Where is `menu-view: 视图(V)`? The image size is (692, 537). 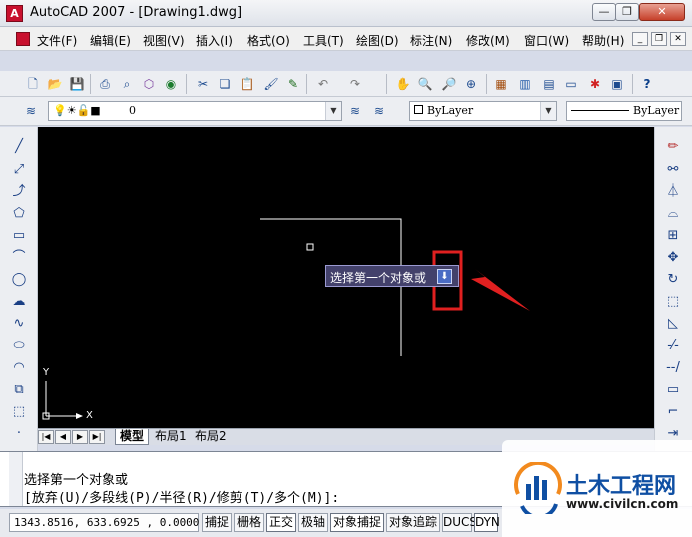 menu-view: 视图(V) is located at coordinates (164, 40).